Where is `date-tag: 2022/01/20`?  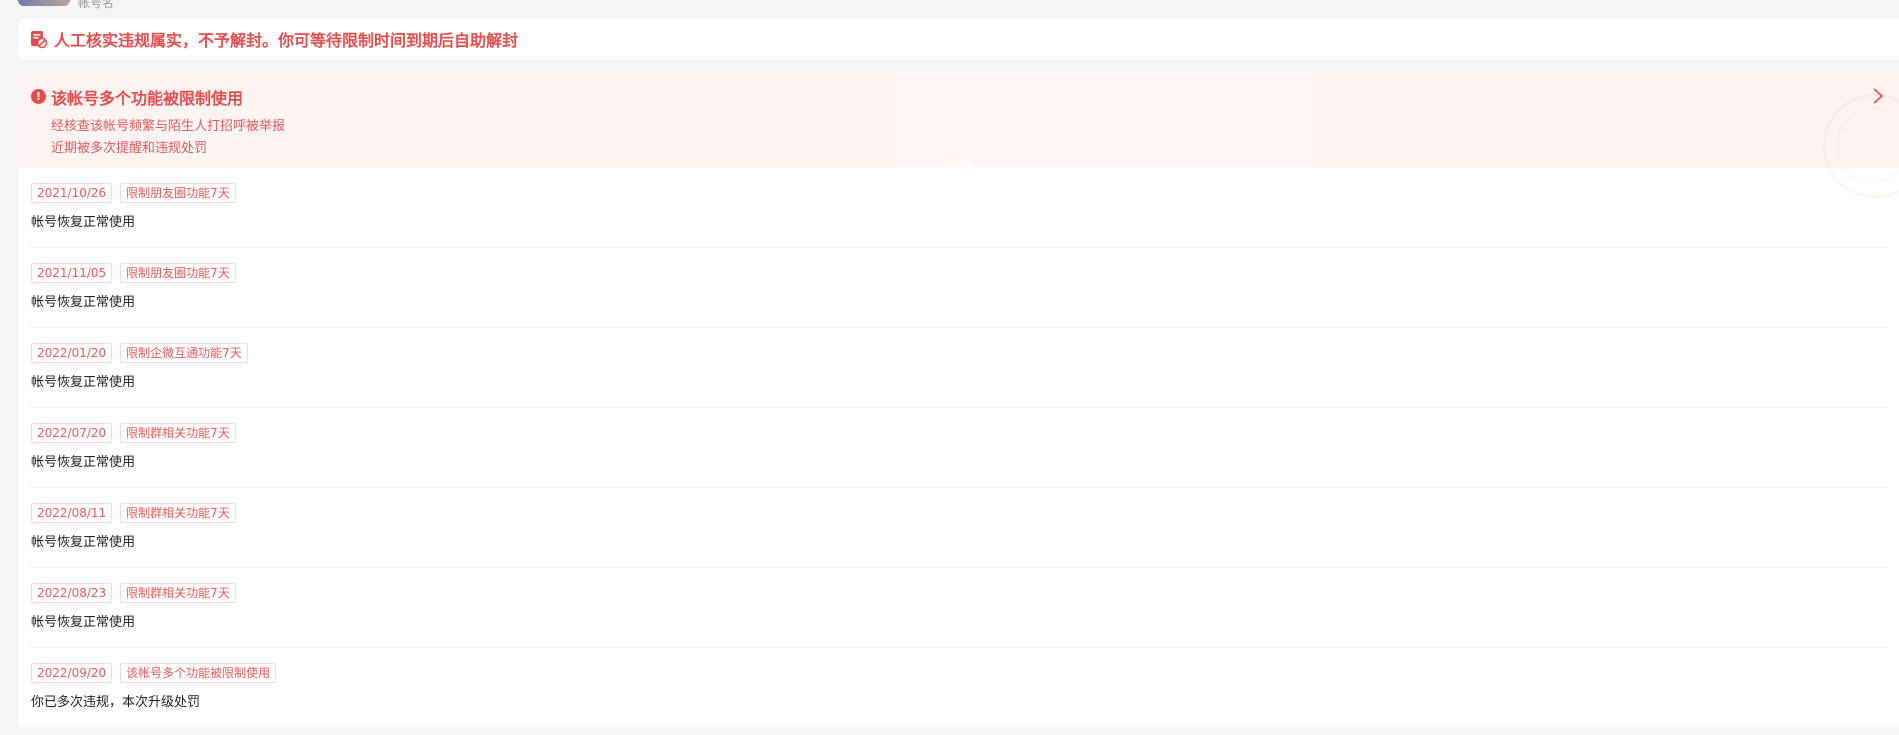
date-tag: 2022/01/20 is located at coordinates (72, 353).